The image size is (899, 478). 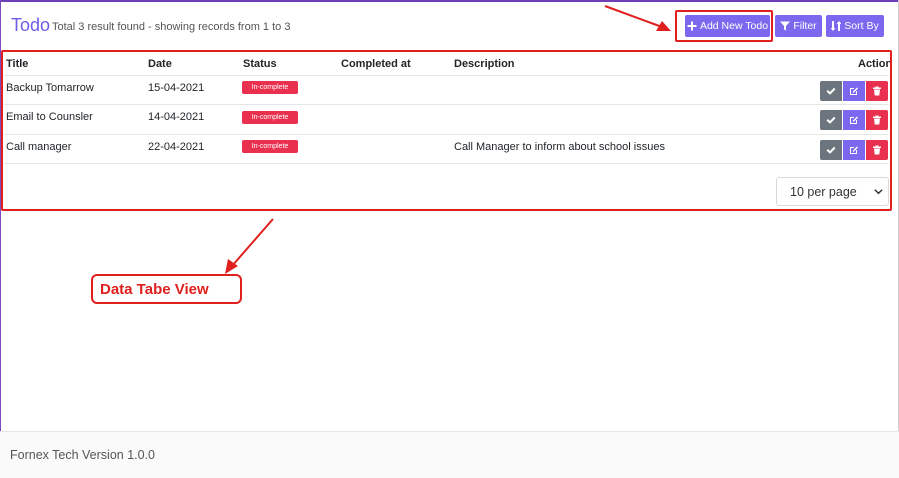 What do you see at coordinates (785, 26) in the screenshot?
I see `funnel-icon` at bounding box center [785, 26].